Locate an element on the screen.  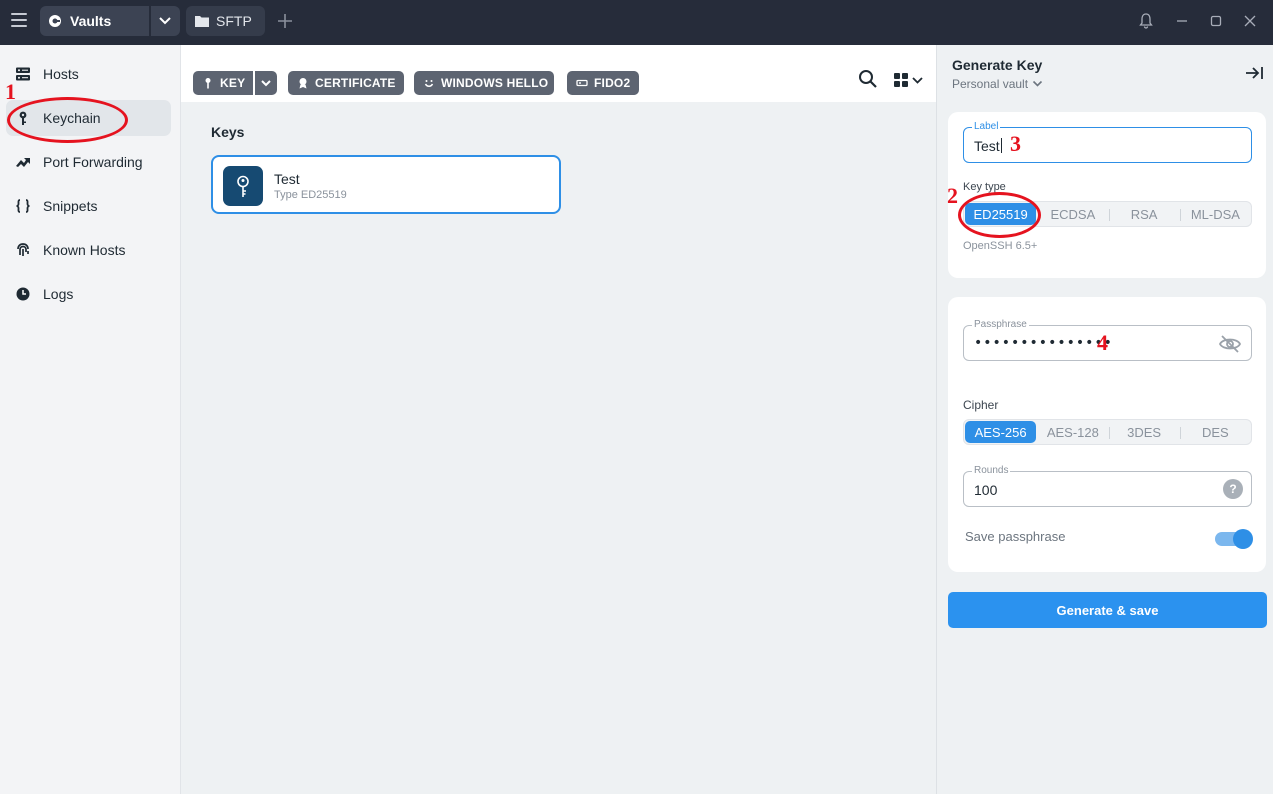
save-passphrase-label: Save passphrase is located at coordinates (1015, 536).